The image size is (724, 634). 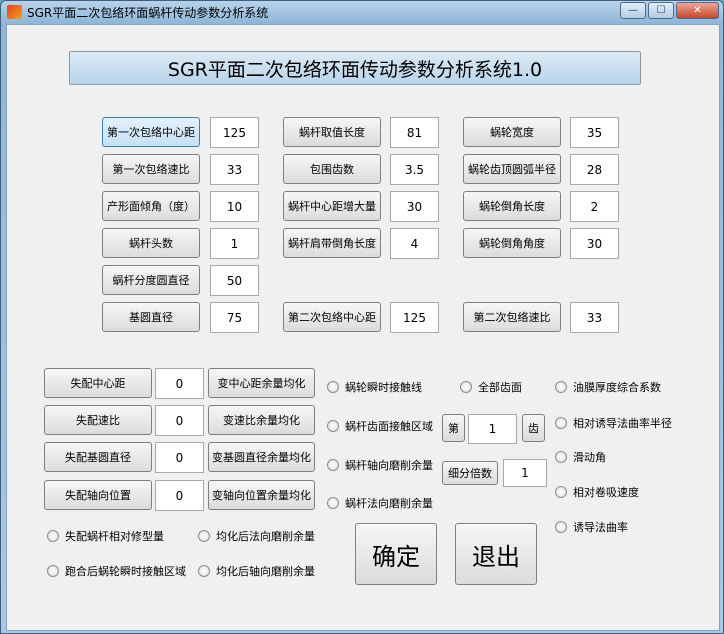 I want to click on radio-induced-radius: 相对诱导法曲率半径, so click(x=613, y=423).